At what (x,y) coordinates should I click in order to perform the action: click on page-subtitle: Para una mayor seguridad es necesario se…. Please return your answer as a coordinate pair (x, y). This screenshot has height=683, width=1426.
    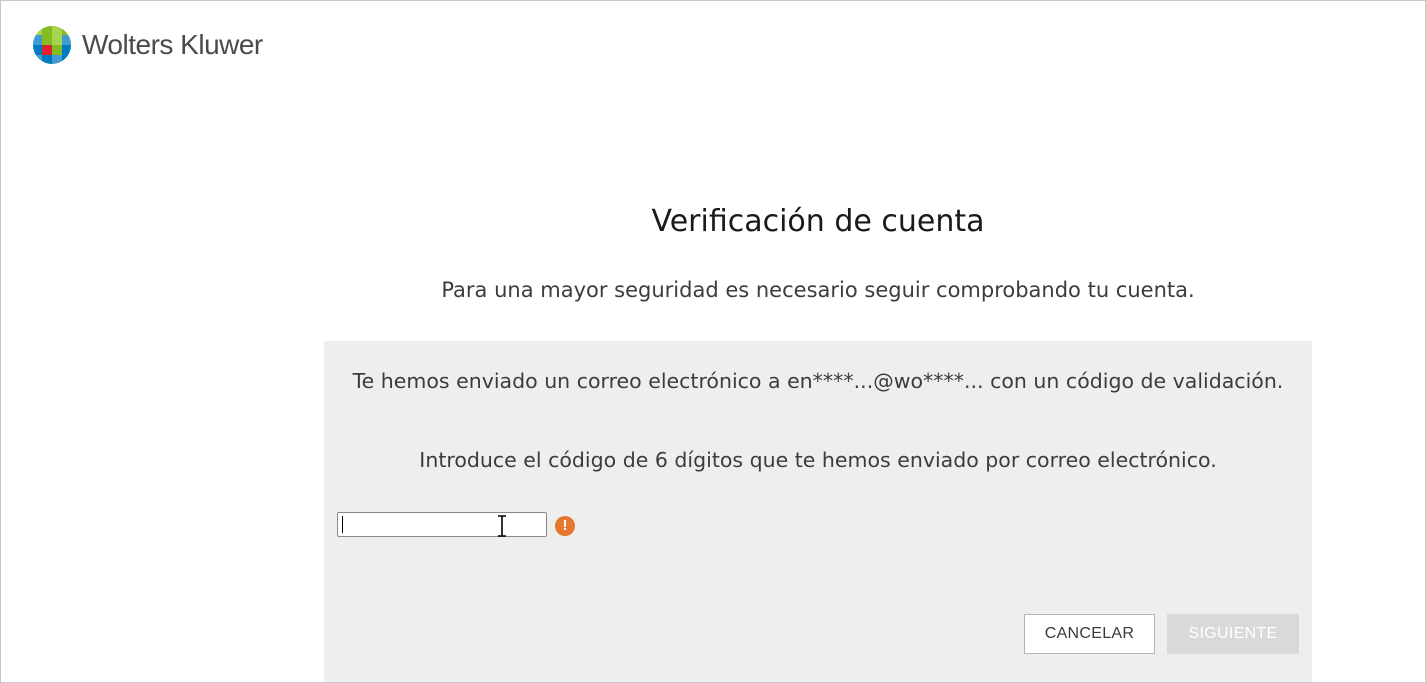
    Looking at the image, I should click on (818, 290).